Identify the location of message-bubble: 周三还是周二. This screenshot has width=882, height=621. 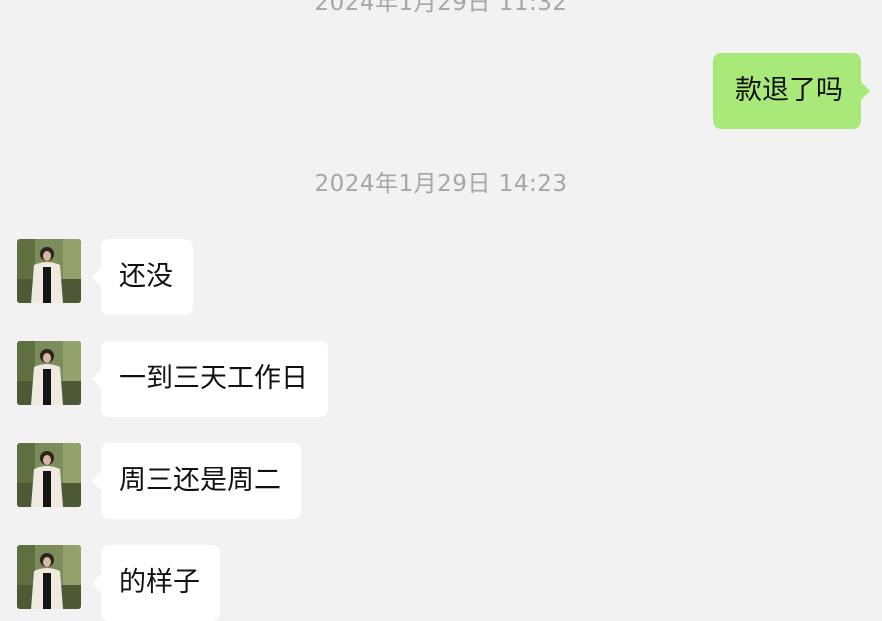
(196, 481).